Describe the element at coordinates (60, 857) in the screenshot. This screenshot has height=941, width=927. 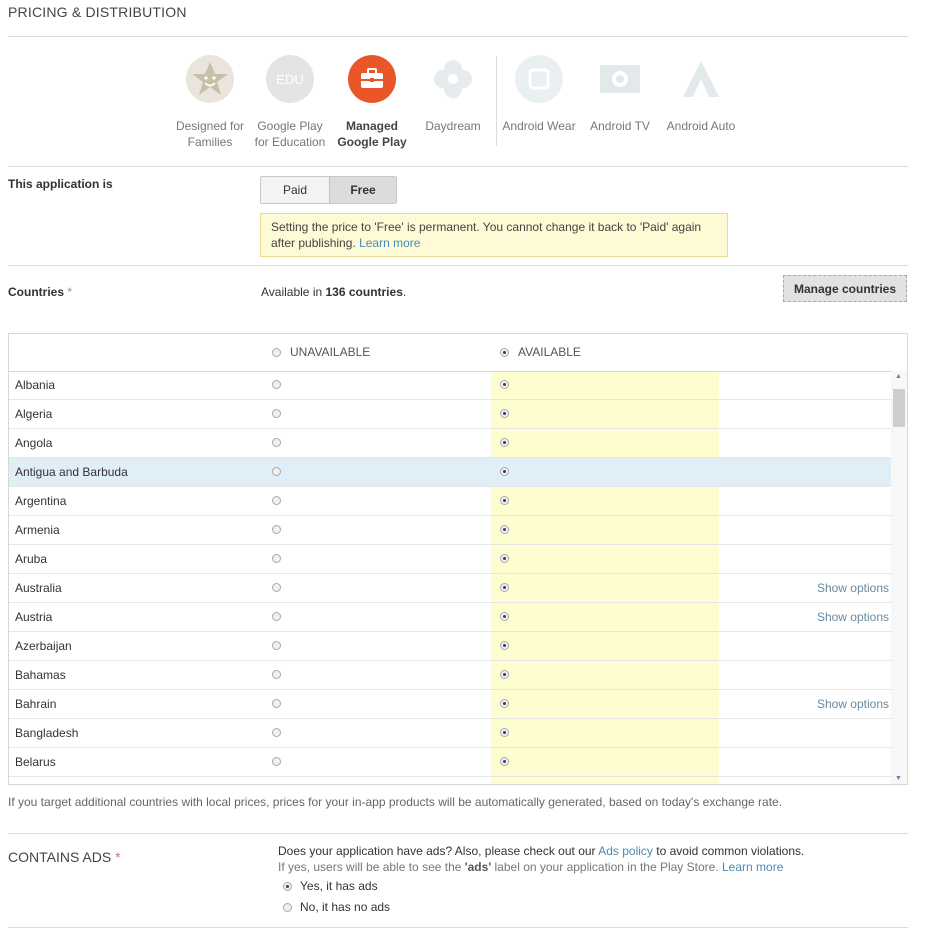
I see `contains-ads-title-text: CONTAINS ADS` at that location.